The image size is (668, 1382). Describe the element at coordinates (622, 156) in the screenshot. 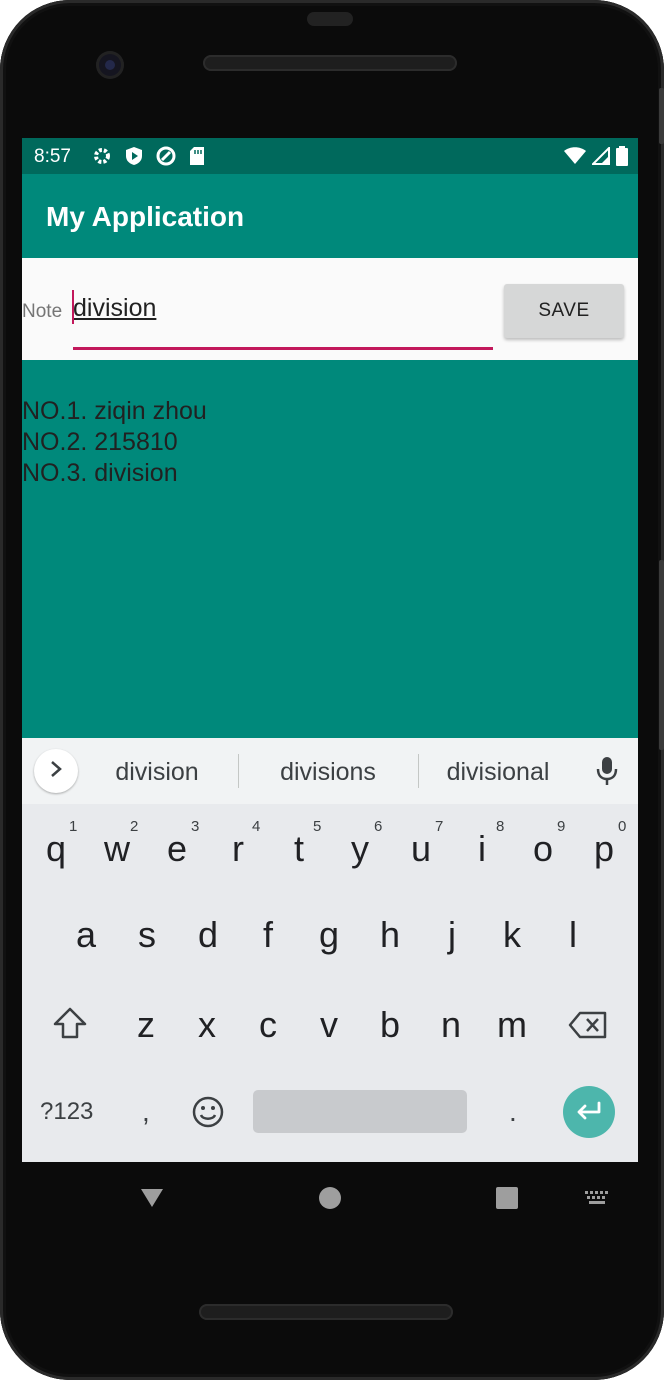

I see `battery-icon` at that location.